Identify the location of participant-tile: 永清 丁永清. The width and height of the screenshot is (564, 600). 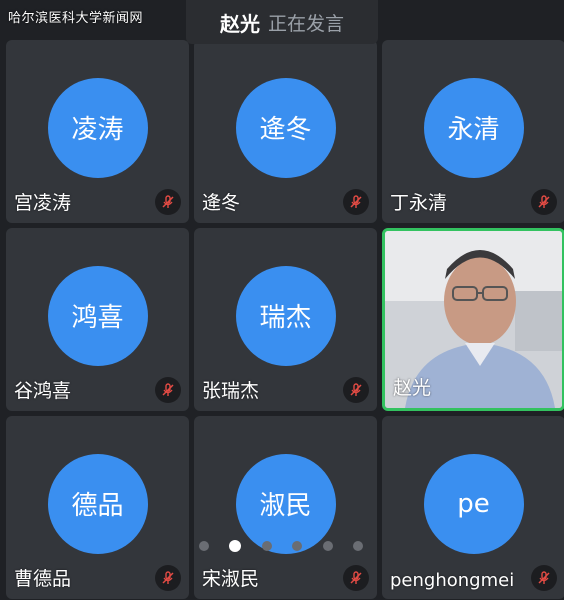
(473, 131).